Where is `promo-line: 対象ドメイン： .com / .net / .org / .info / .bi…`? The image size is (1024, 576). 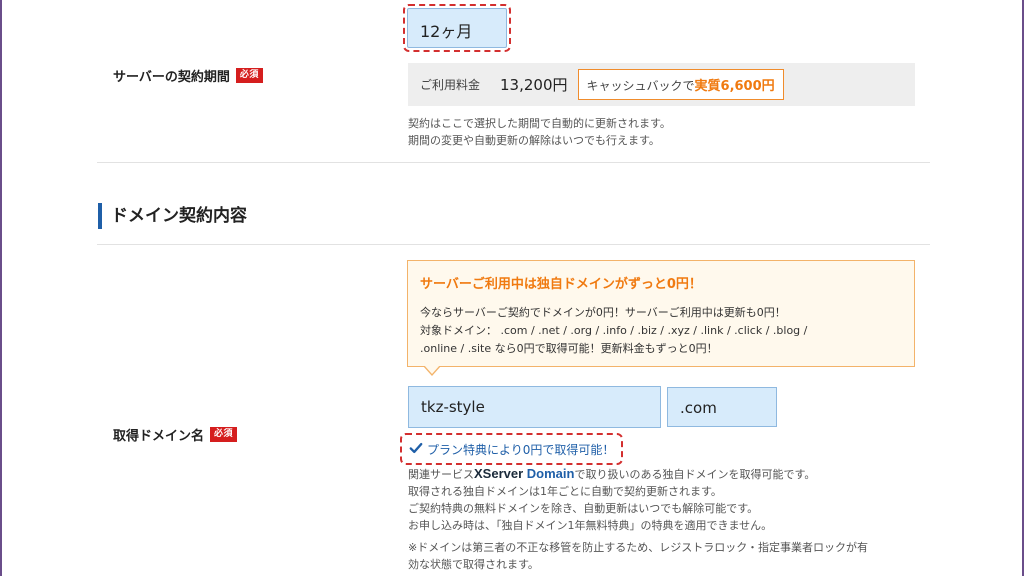
promo-line: 対象ドメイン： .com / .net / .org / .info / .bi… is located at coordinates (614, 330).